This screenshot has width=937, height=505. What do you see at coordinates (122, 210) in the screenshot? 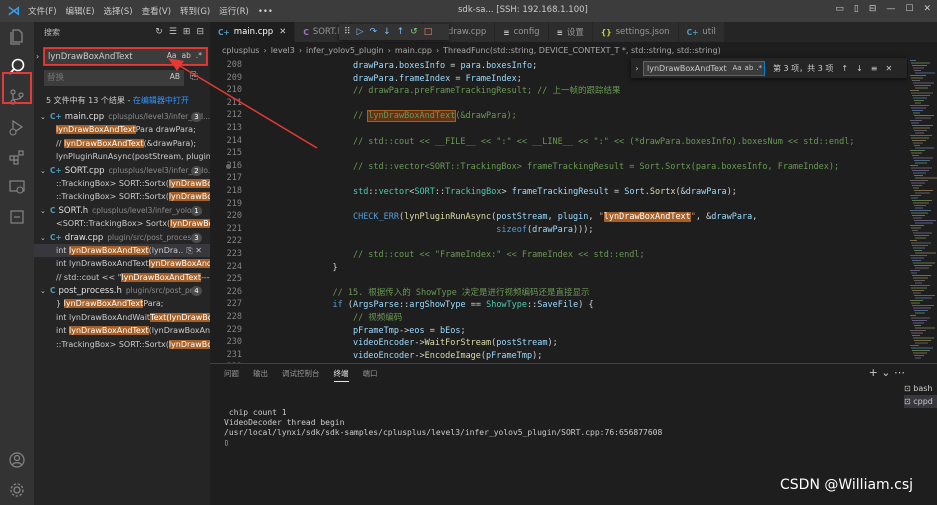
I see `result-file: ⌄ C SORT.h cplusplus/level3/infer_yolov... 1` at bounding box center [122, 210].